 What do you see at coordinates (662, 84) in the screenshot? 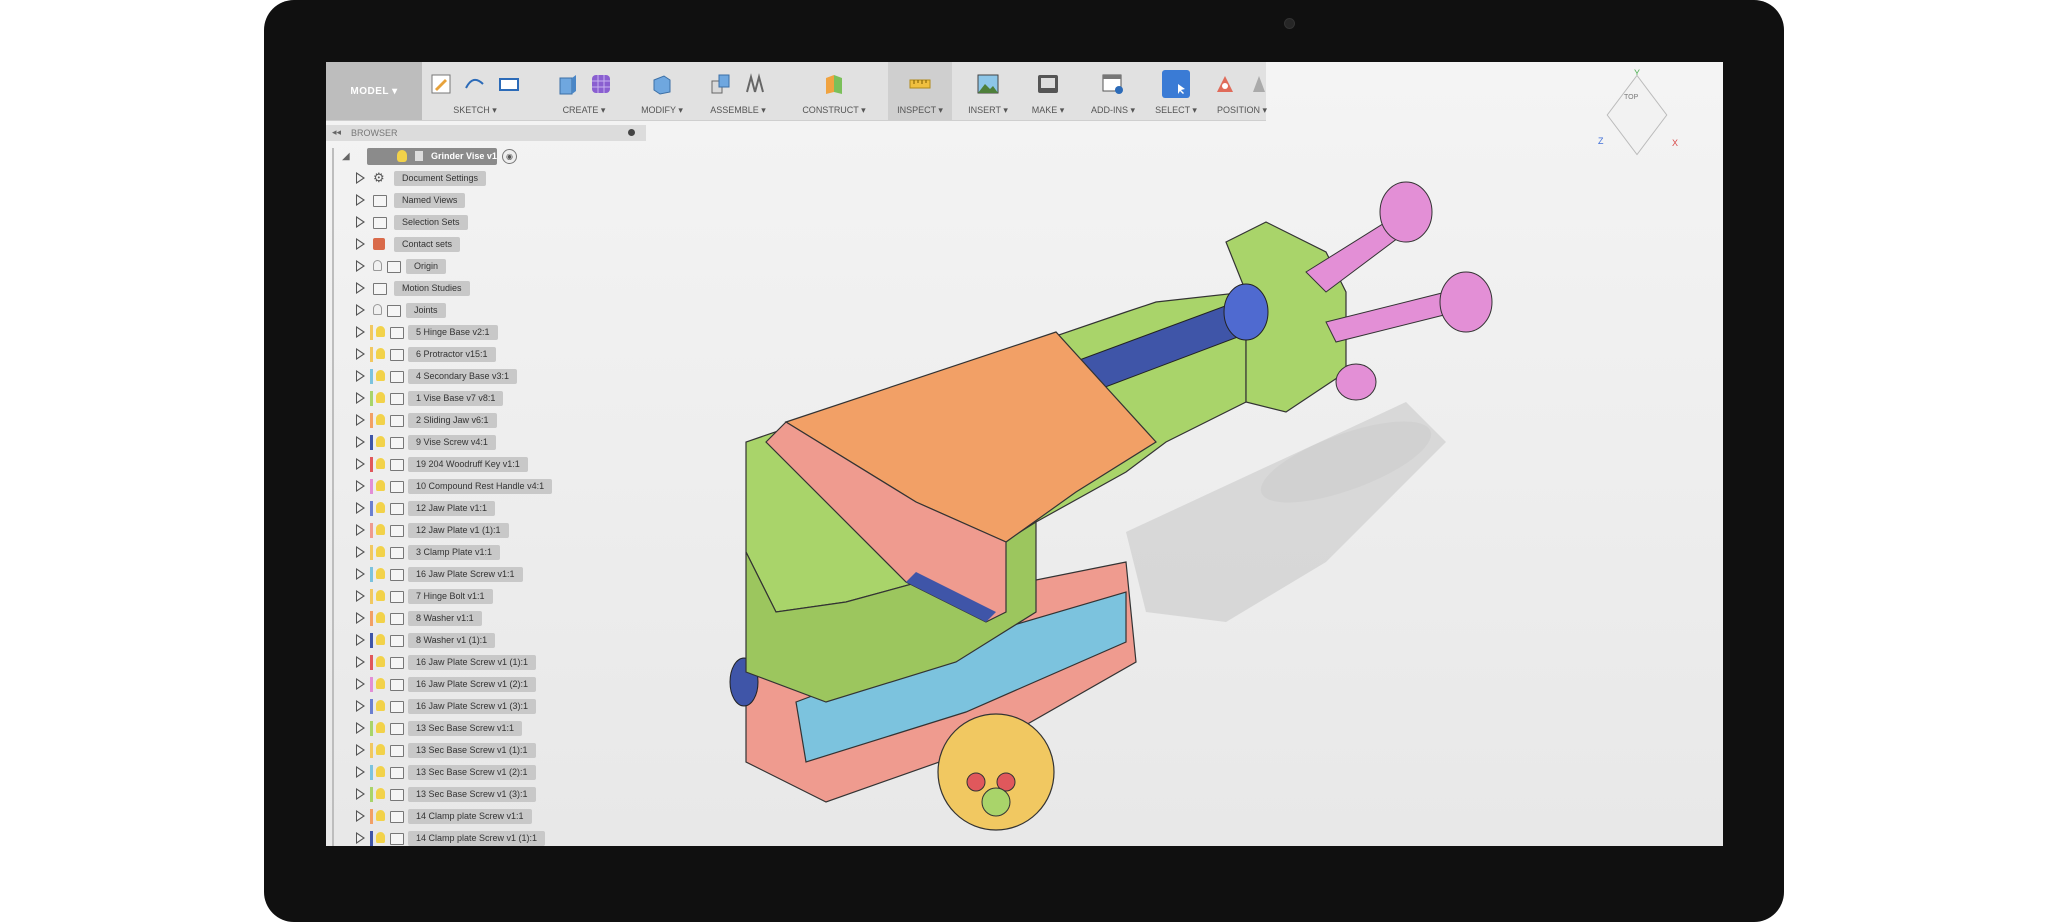
I see `press-pull-icon` at bounding box center [662, 84].